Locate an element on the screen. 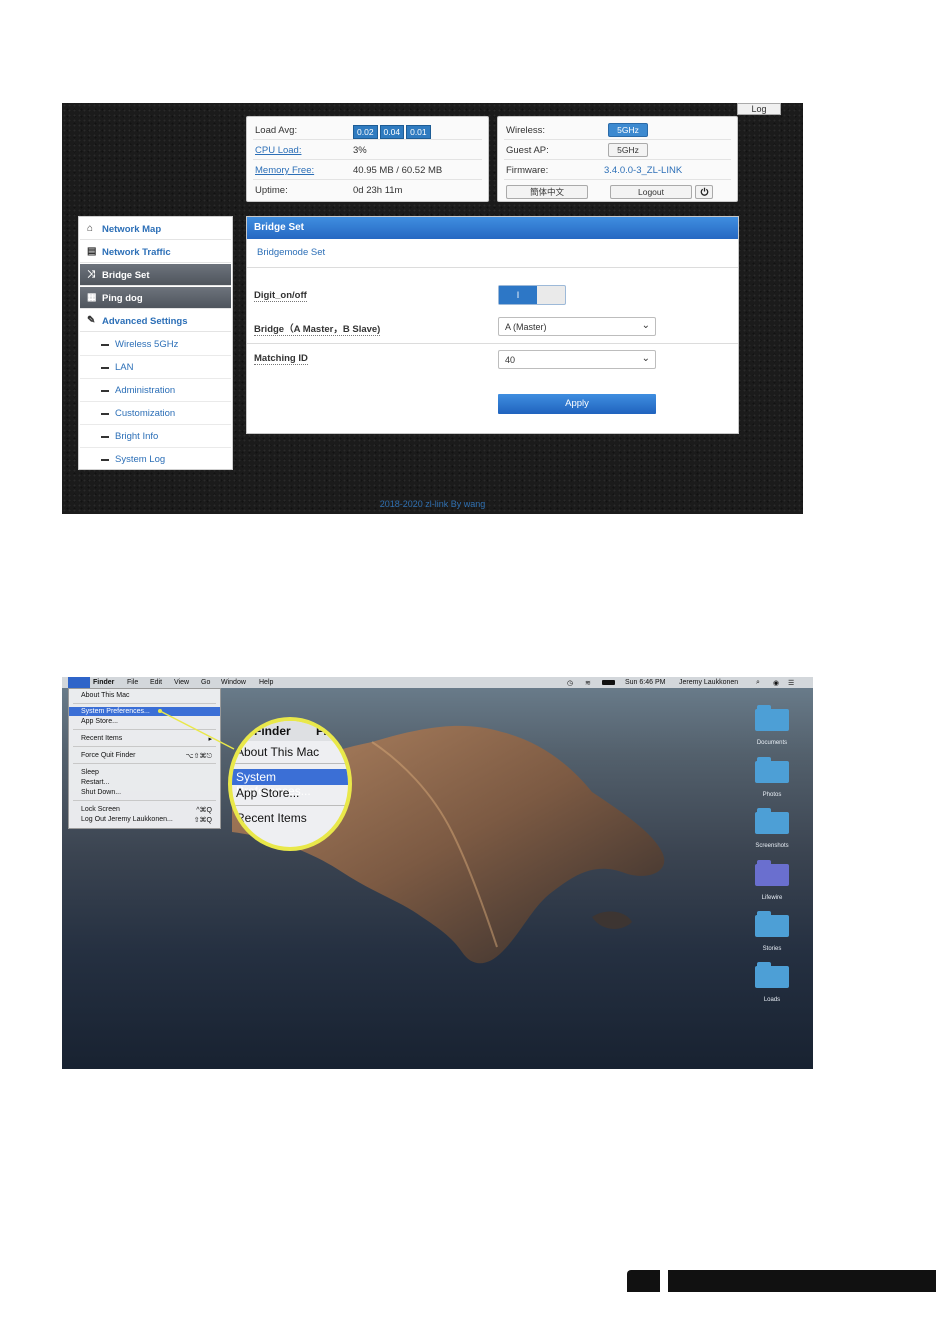 This screenshot has height=1324, width=936. load-avg-1: 0.02 is located at coordinates (365, 132).